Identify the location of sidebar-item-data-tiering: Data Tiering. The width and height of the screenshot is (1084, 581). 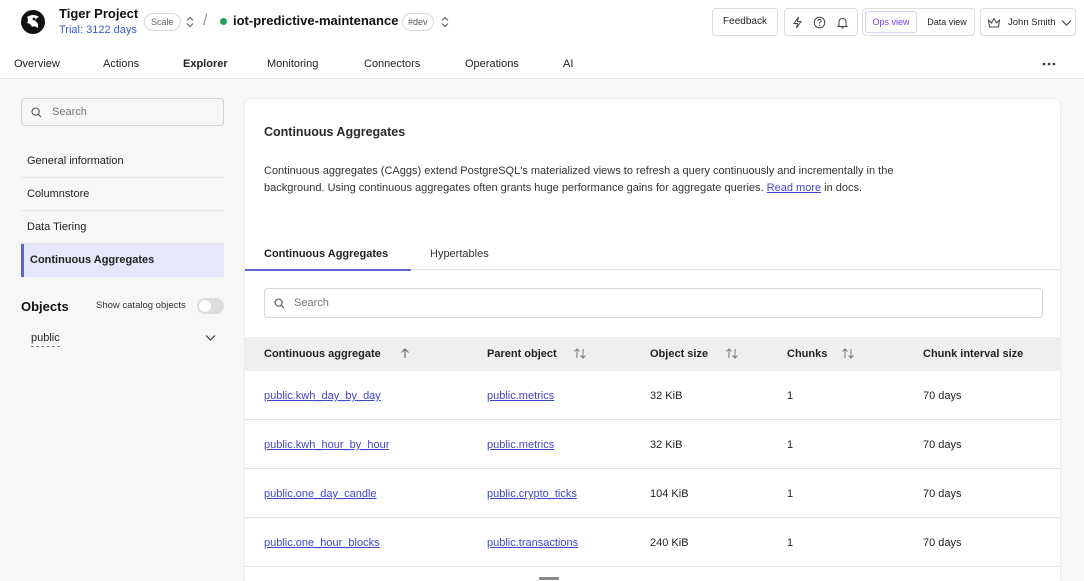
(122, 227).